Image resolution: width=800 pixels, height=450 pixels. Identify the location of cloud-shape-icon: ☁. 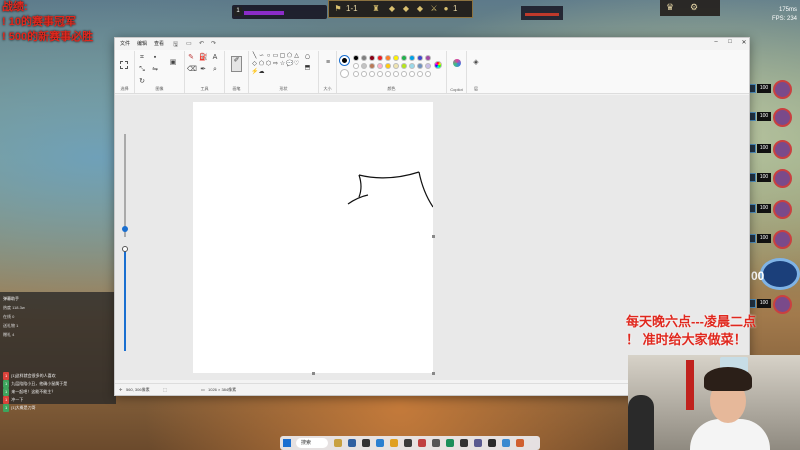
(261, 72).